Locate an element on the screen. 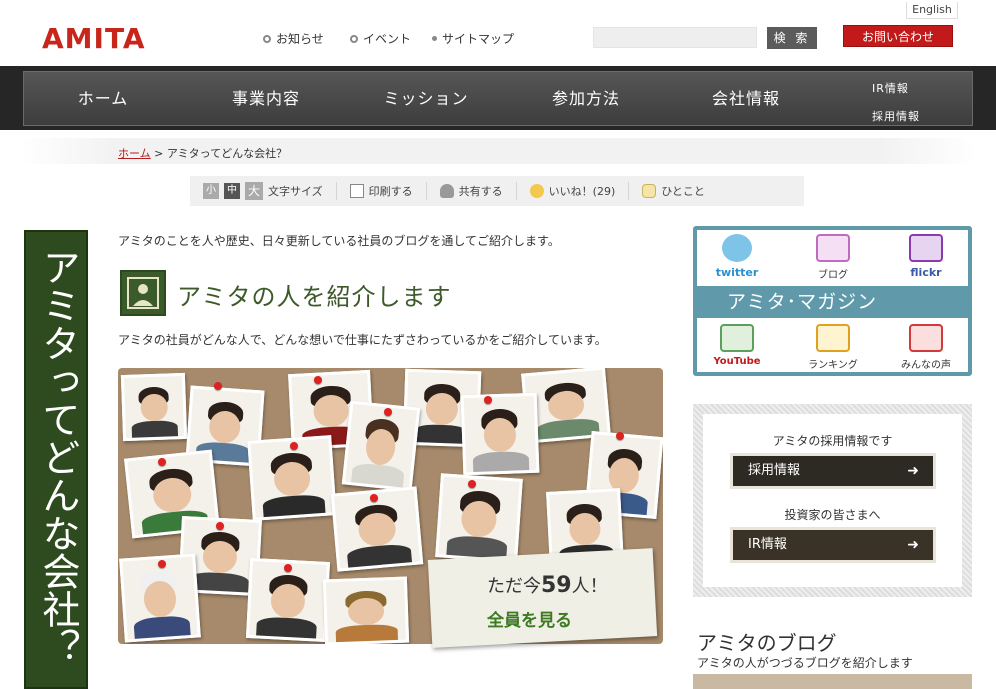 This screenshot has width=996, height=689. print-label: 印刷する is located at coordinates (390, 191).